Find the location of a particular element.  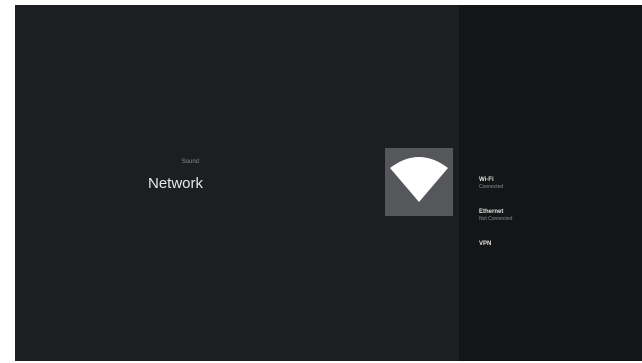

menu-item-status: Connected is located at coordinates (491, 187).